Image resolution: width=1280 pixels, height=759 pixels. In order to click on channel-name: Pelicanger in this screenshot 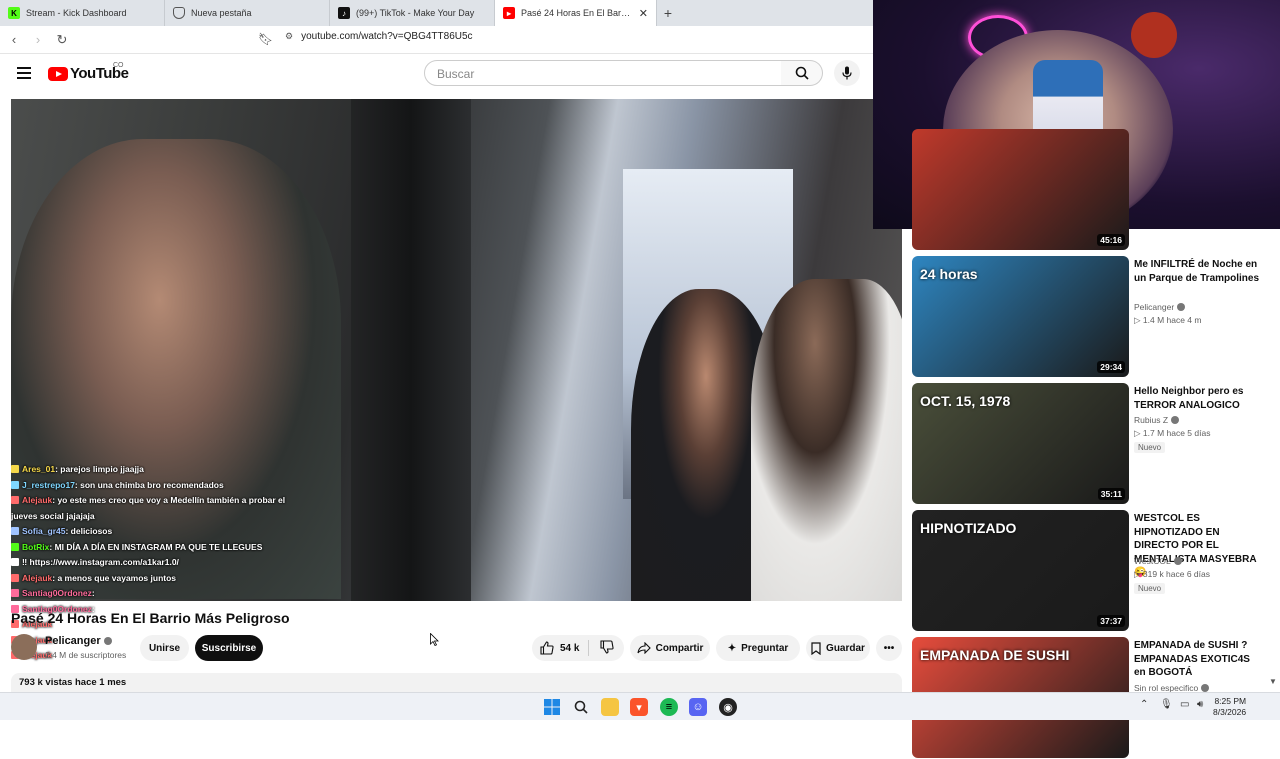, I will do `click(78, 641)`.